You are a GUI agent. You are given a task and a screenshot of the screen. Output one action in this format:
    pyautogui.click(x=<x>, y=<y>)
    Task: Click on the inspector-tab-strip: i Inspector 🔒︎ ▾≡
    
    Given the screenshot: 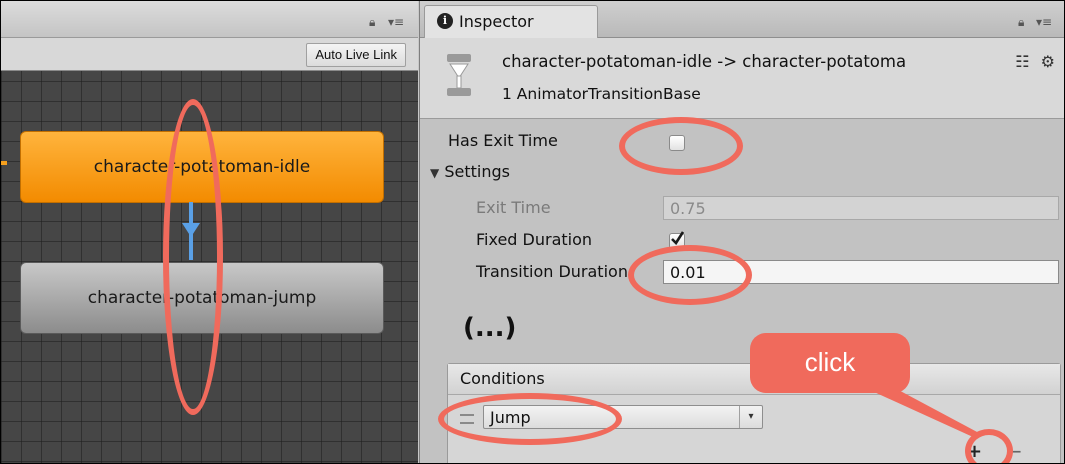 What is the action you would take?
    pyautogui.click(x=742, y=19)
    